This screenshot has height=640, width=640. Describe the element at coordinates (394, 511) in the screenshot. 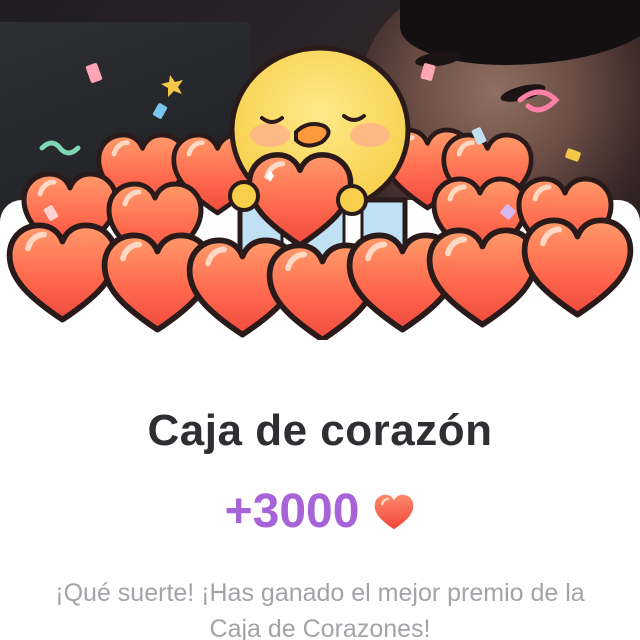

I see `heart-icon` at that location.